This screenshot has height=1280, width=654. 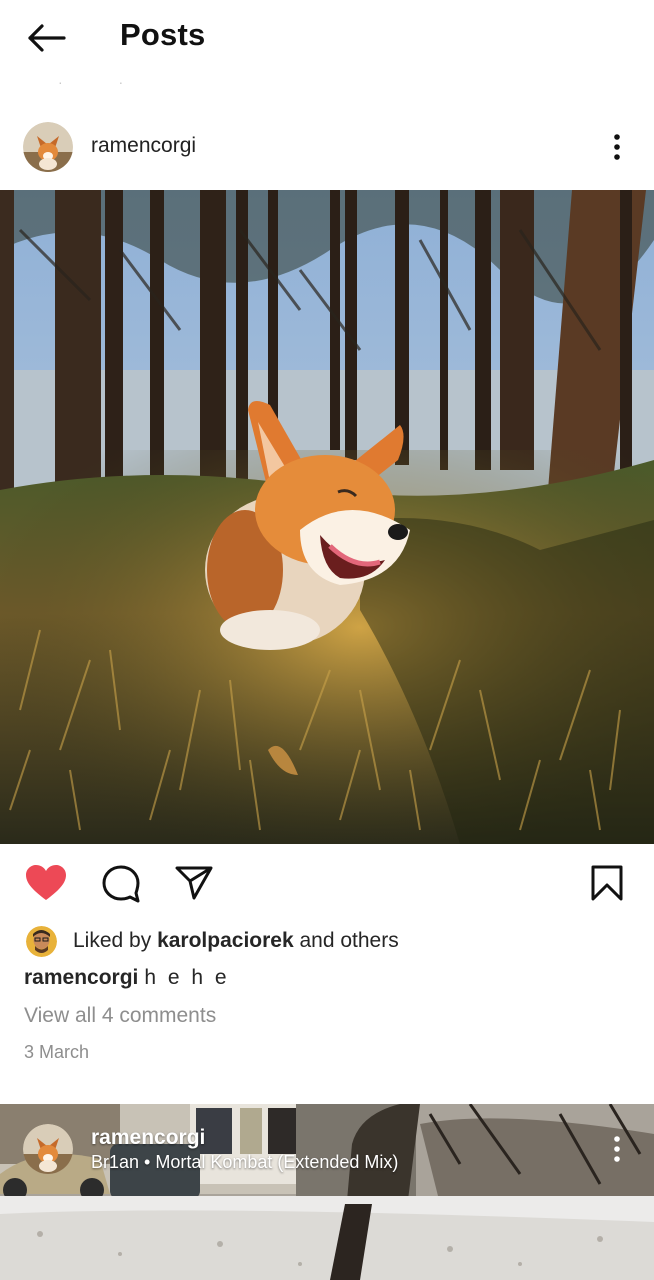 I want to click on comment-button, so click(x=121, y=883).